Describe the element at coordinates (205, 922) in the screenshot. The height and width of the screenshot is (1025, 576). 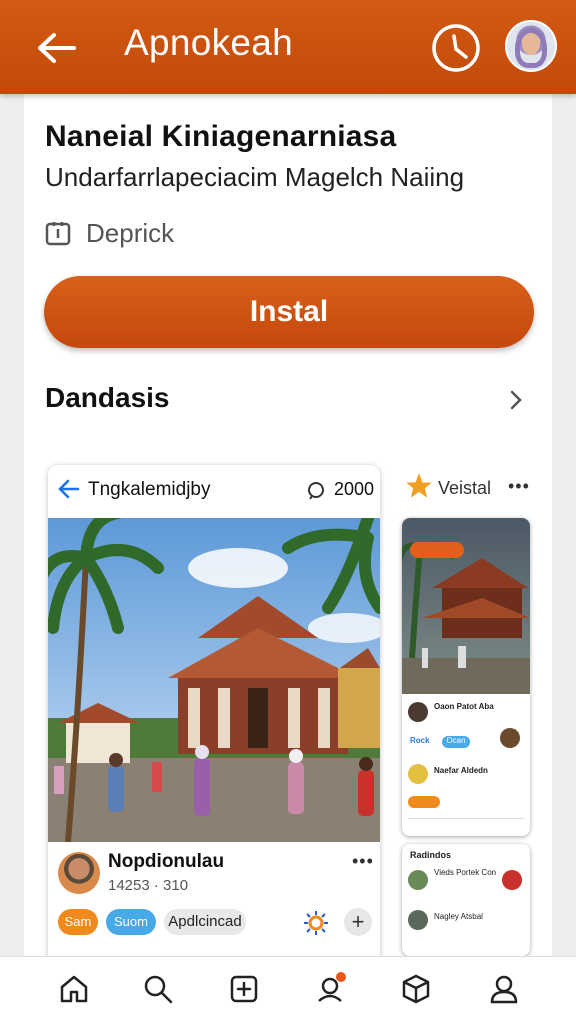
I see `tag-chip: Apdlcincad` at that location.